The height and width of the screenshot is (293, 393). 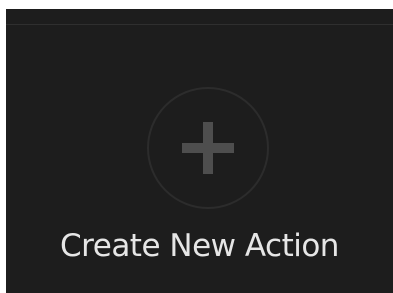 I want to click on top-divider, so click(x=199, y=24).